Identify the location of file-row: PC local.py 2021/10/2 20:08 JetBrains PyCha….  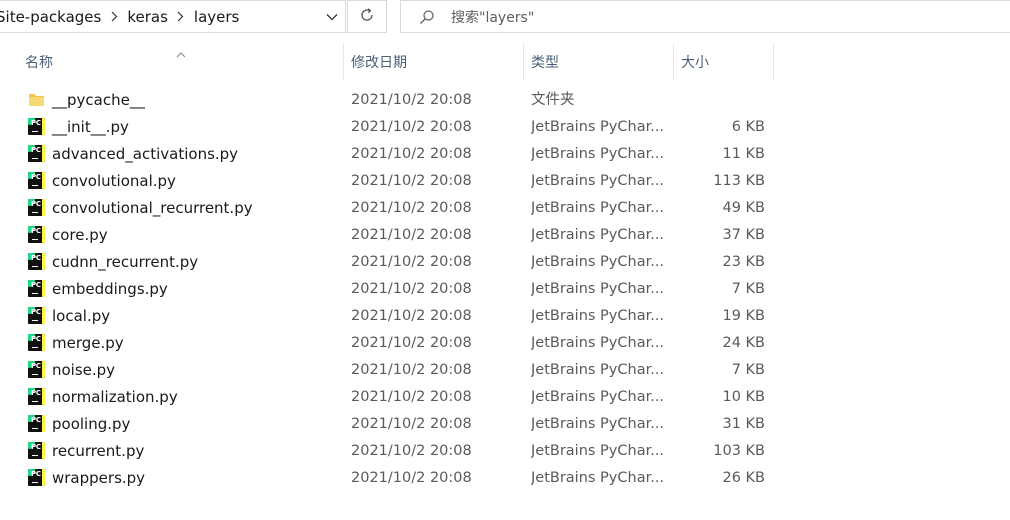
(390, 316).